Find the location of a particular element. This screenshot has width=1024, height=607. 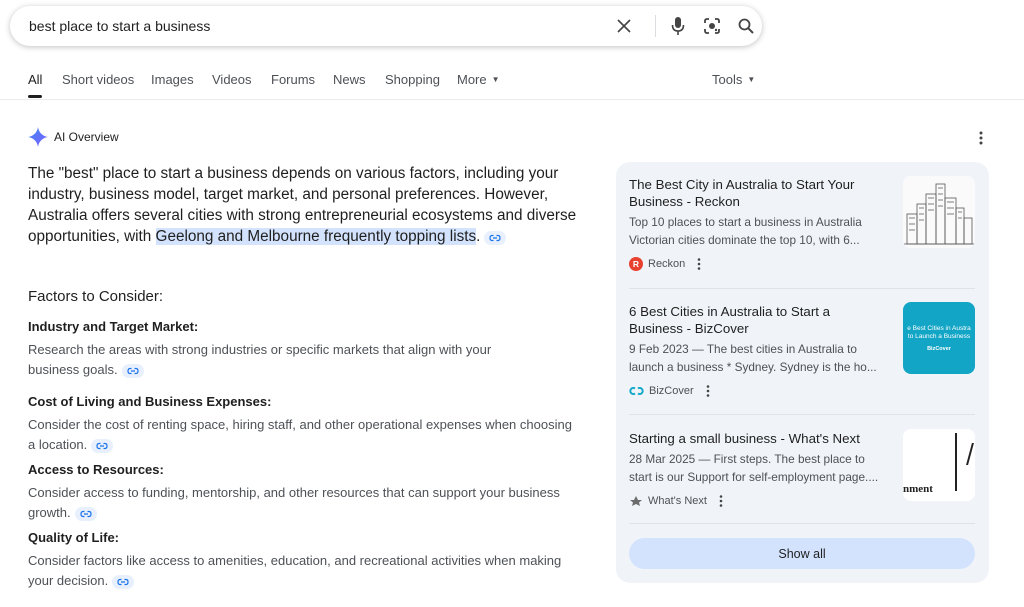

factors-heading: Factors to Consider: is located at coordinates (96, 296).